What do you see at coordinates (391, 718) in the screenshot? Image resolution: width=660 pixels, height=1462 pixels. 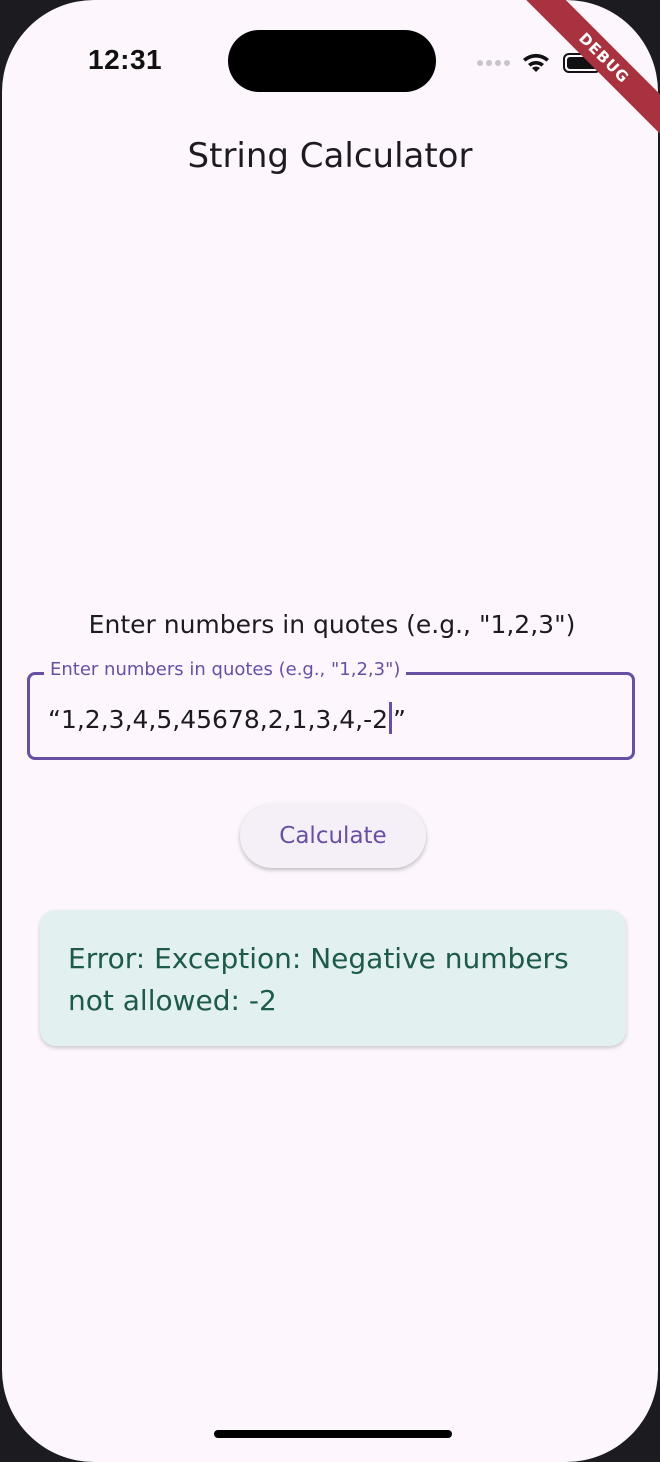 I see `text-caret` at bounding box center [391, 718].